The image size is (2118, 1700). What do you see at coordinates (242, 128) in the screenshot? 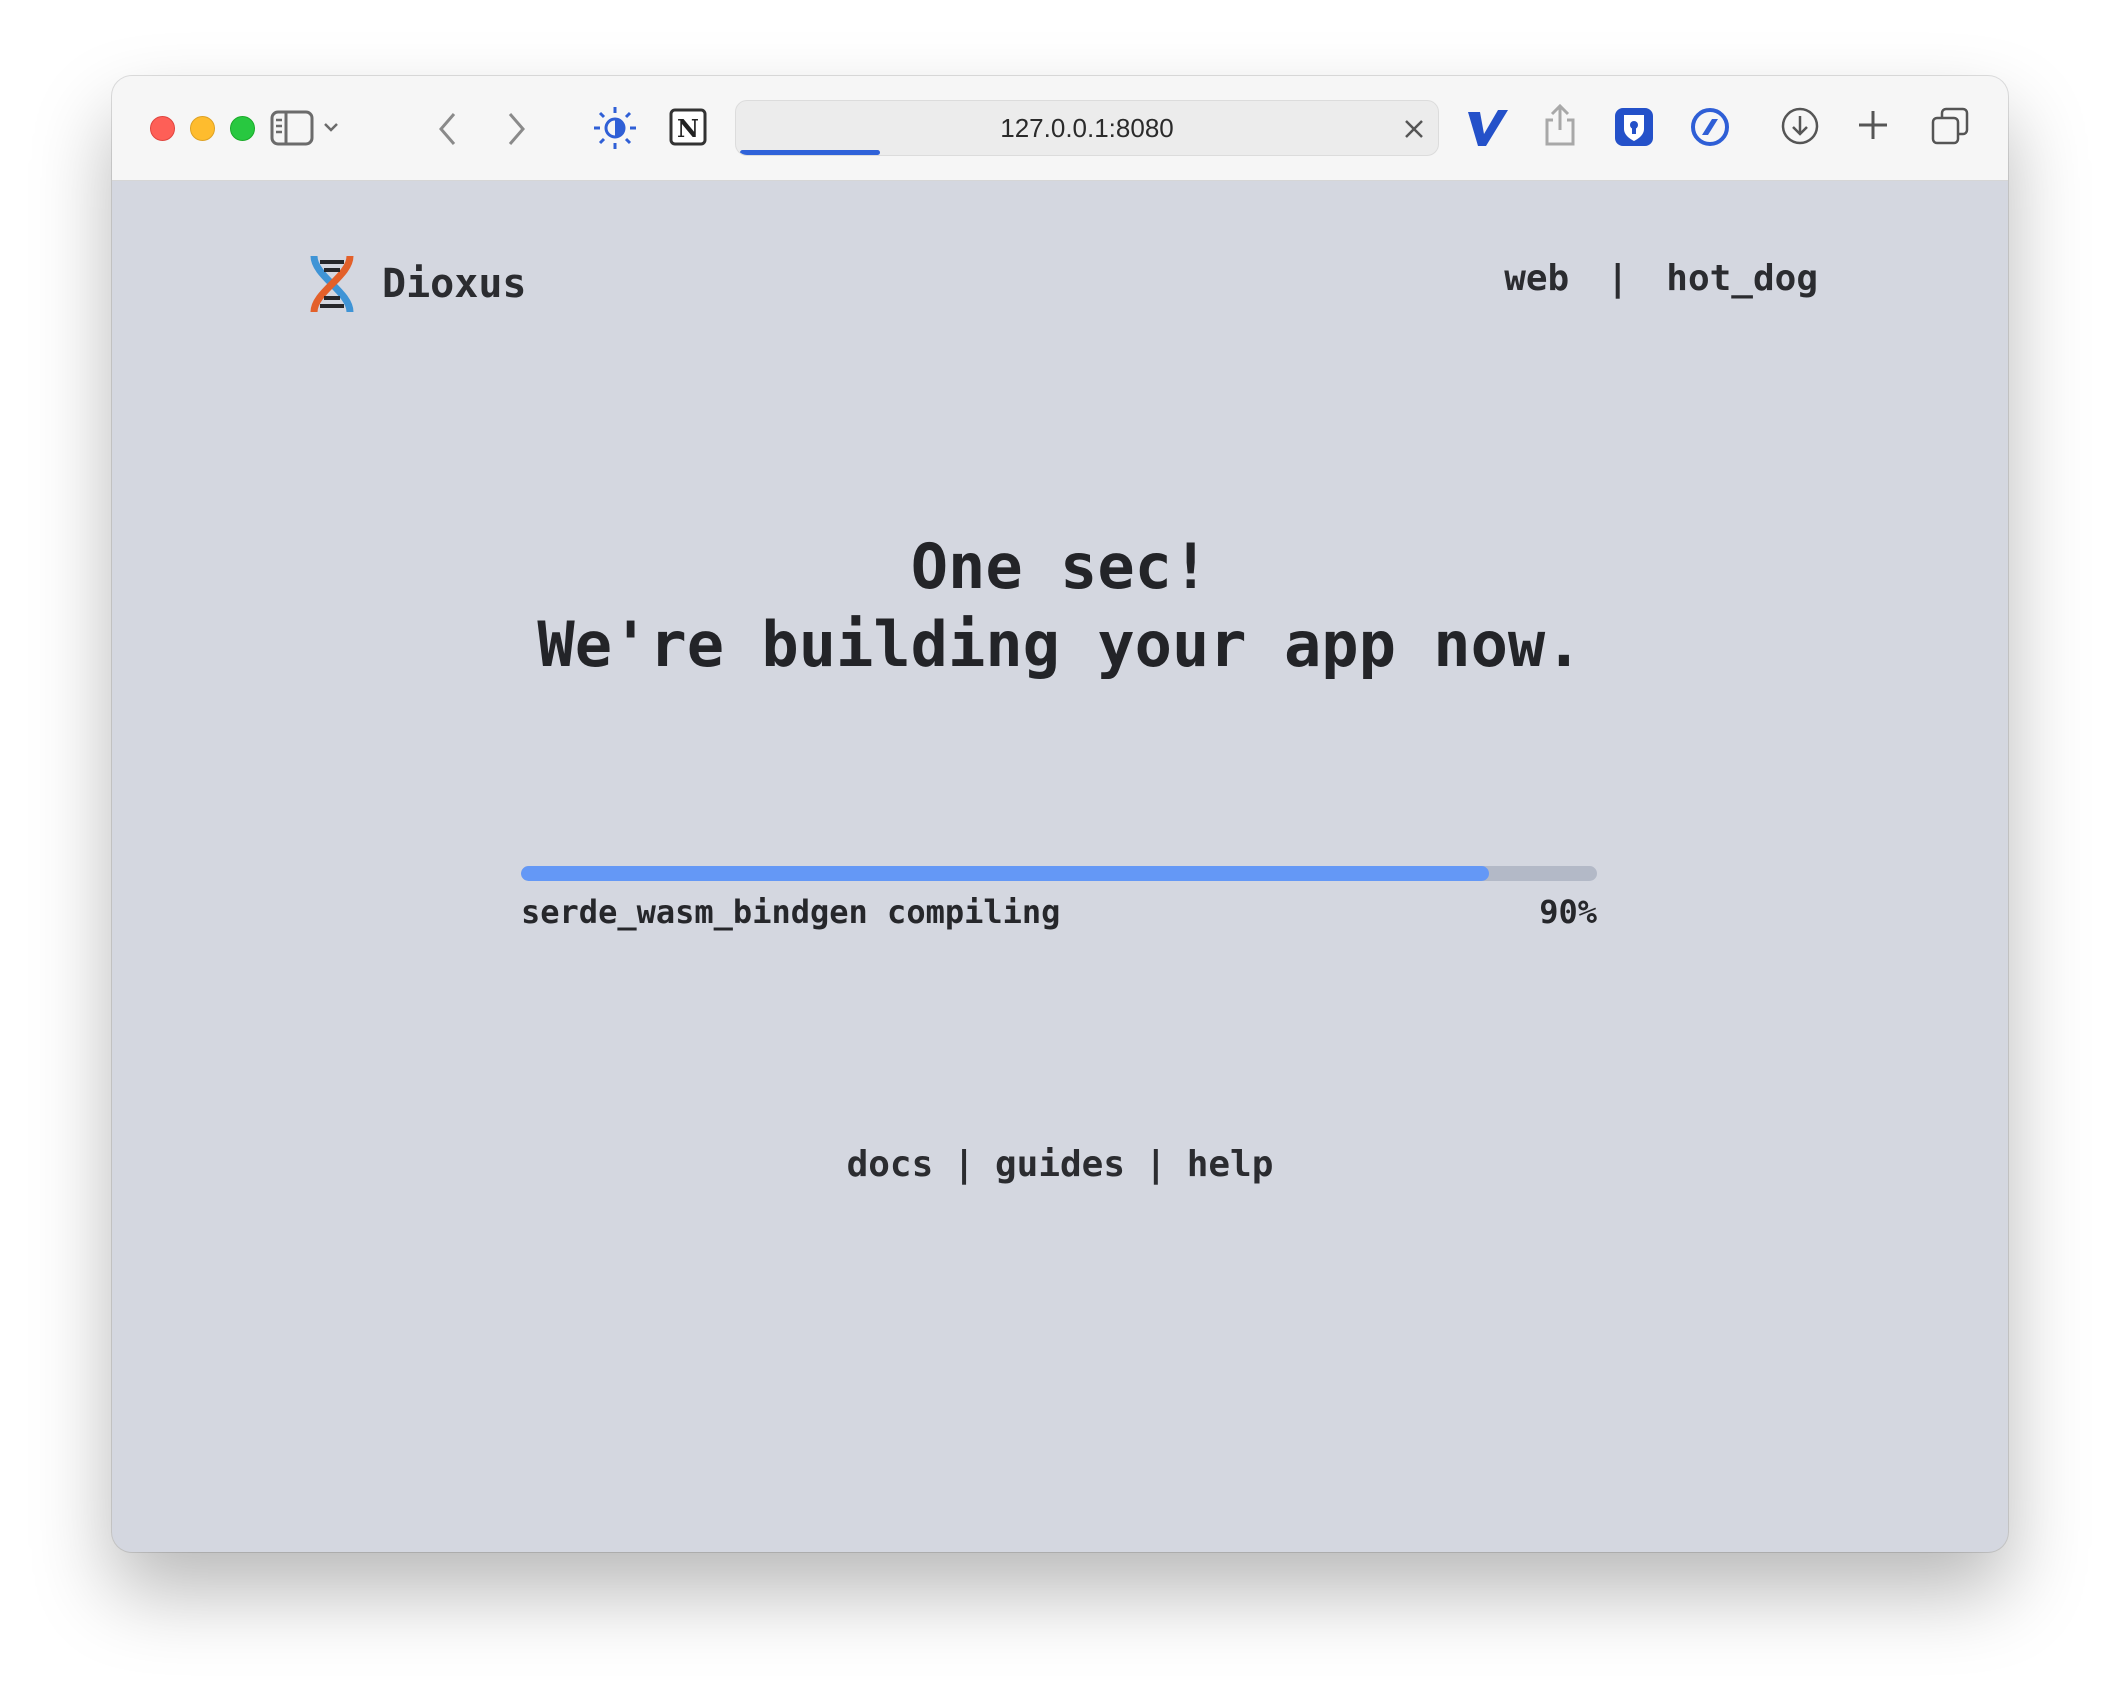
I see `zoom-window-button` at bounding box center [242, 128].